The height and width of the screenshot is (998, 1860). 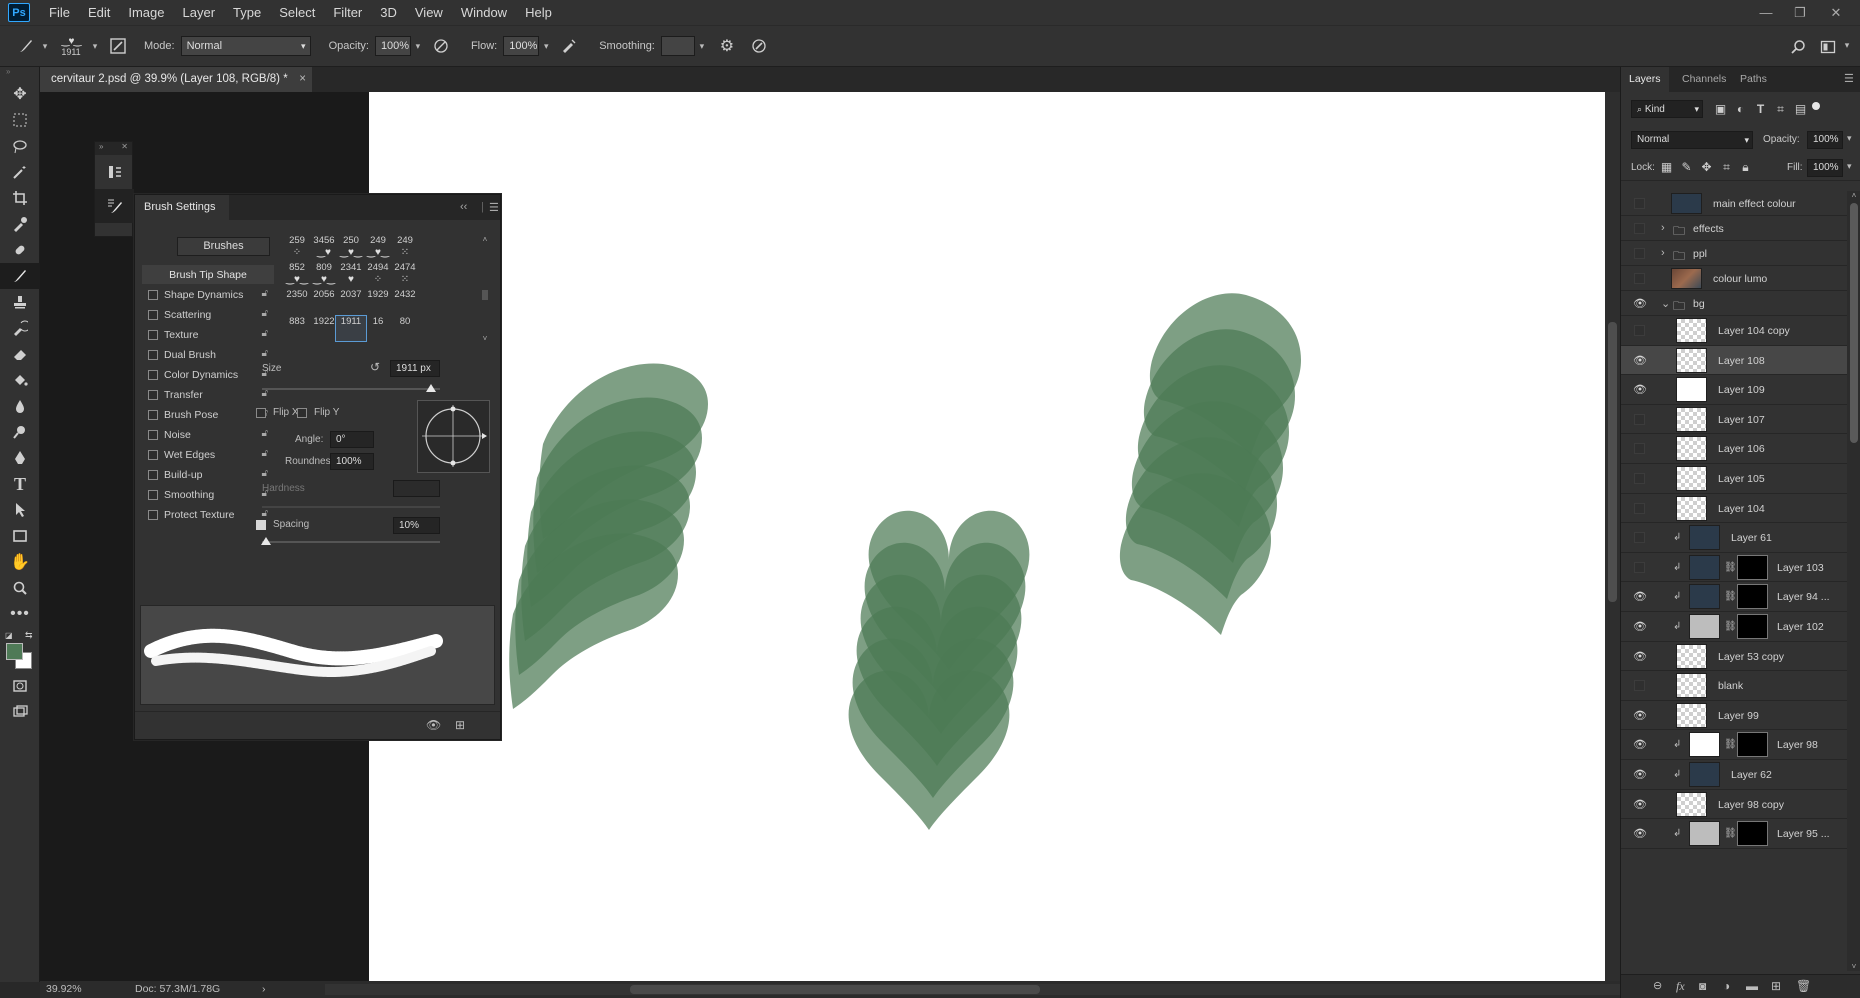 What do you see at coordinates (19, 12) in the screenshot?
I see `photoshop-logo: Ps` at bounding box center [19, 12].